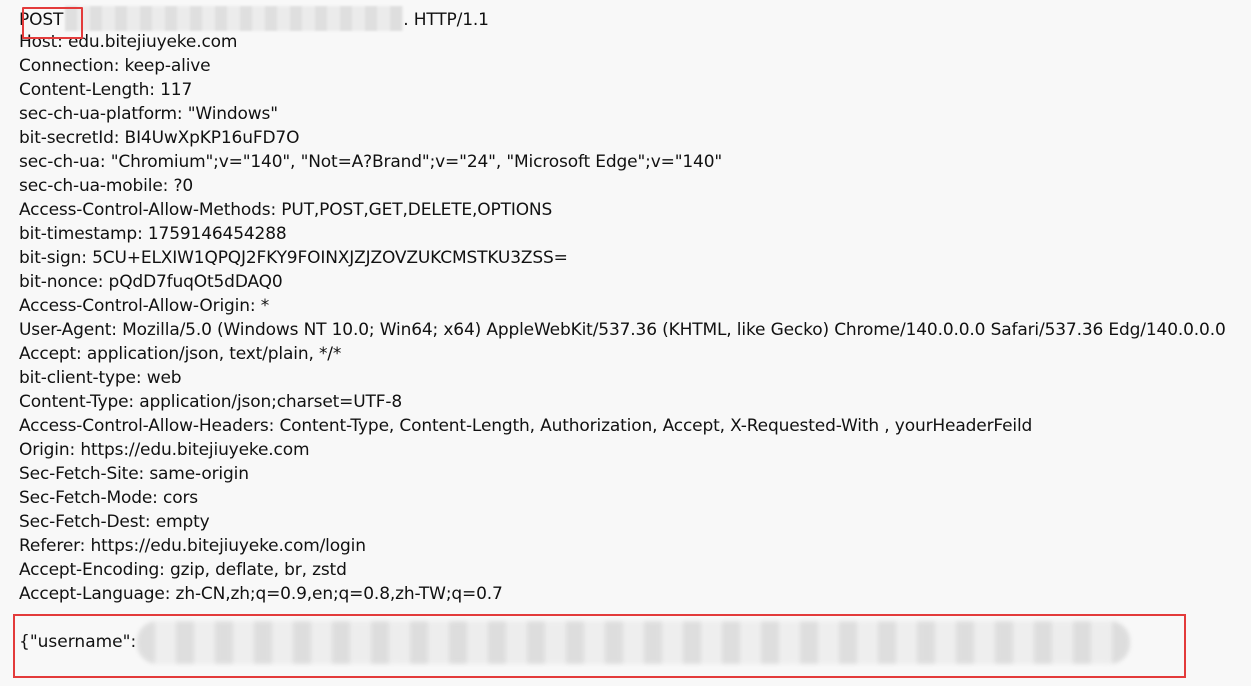 The image size is (1251, 686). Describe the element at coordinates (128, 42) in the screenshot. I see `header-line: Host: edu.bitejiuyeke.com` at that location.